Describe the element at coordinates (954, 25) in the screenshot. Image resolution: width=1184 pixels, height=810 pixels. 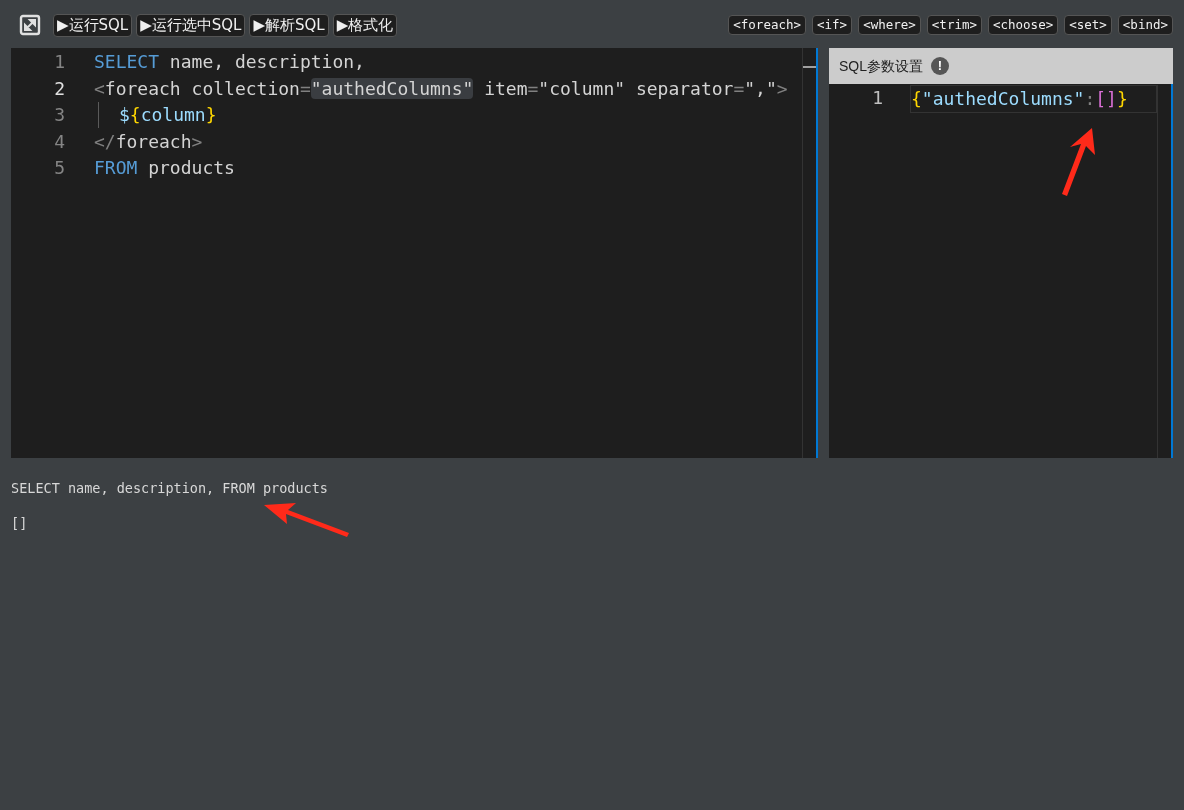
I see `tag-insert-button: <trim>` at that location.